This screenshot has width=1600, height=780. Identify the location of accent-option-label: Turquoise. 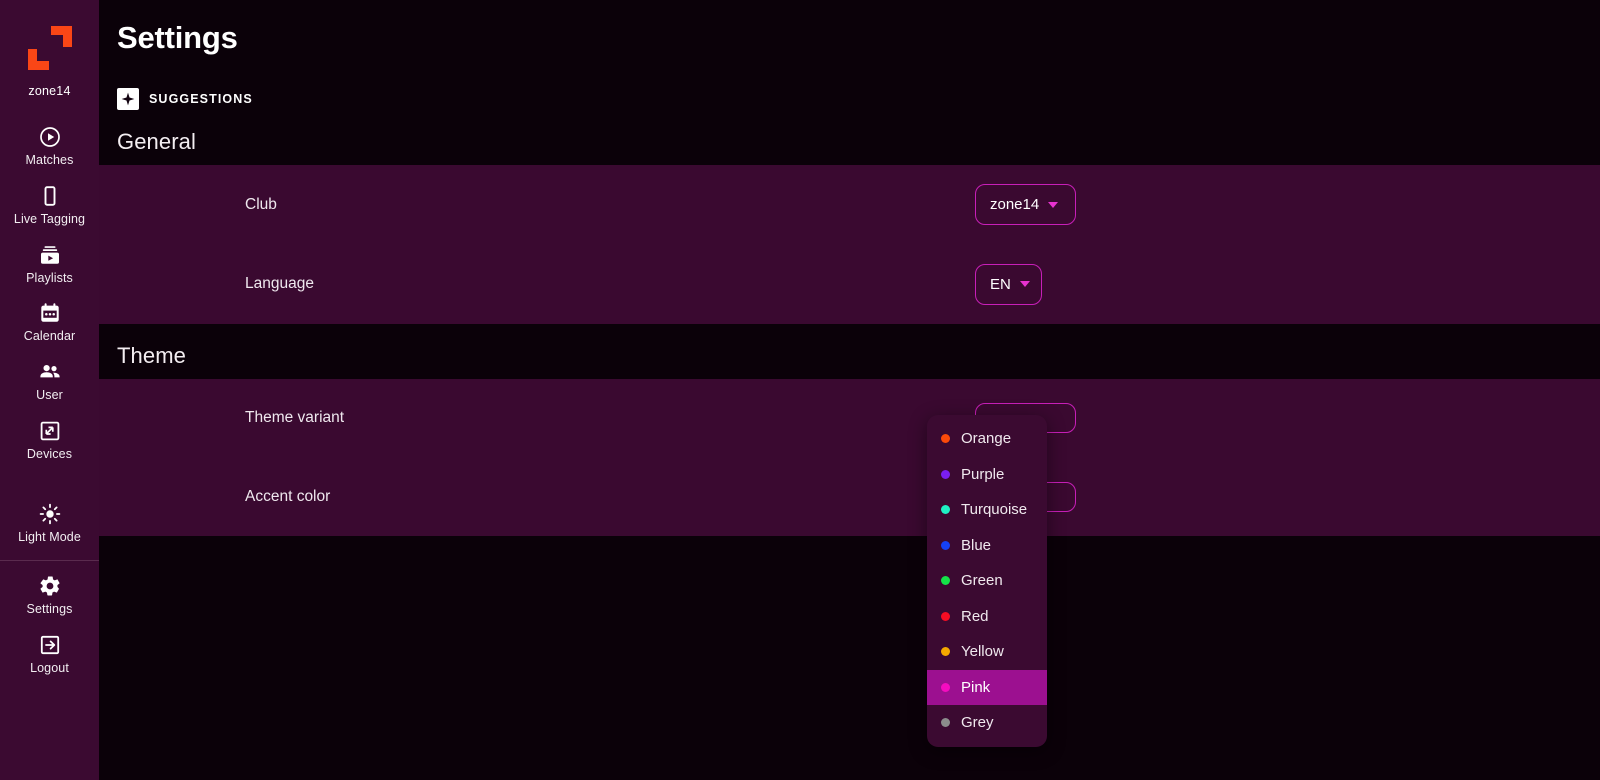
(994, 510).